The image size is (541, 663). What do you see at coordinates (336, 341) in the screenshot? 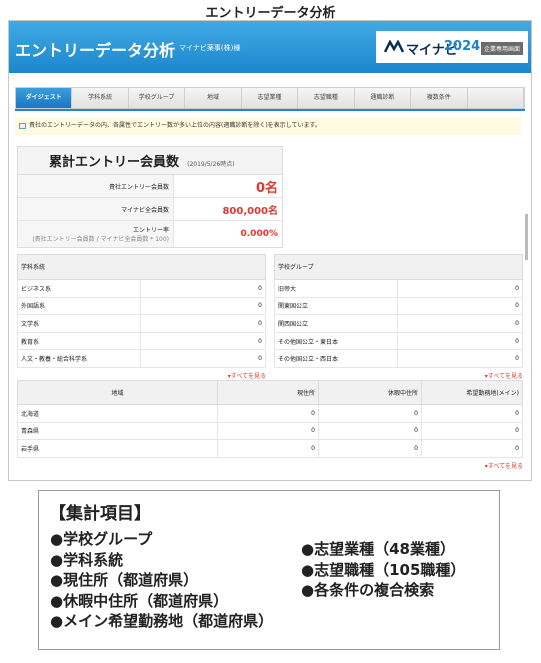
I see `list-item-name: その他国公立・東日本` at bounding box center [336, 341].